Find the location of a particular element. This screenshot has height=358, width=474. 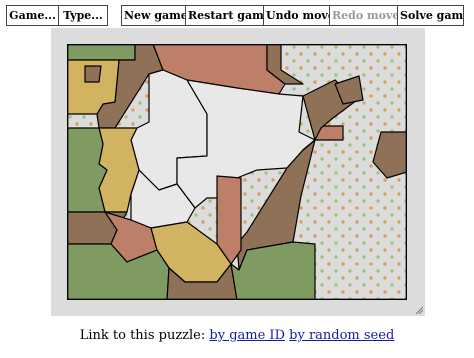

by-game-id-link: by game ID is located at coordinates (247, 335).